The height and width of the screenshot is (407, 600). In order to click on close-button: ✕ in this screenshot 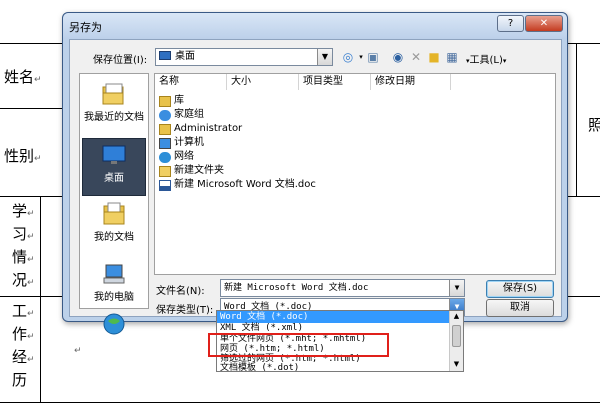, I will do `click(544, 23)`.